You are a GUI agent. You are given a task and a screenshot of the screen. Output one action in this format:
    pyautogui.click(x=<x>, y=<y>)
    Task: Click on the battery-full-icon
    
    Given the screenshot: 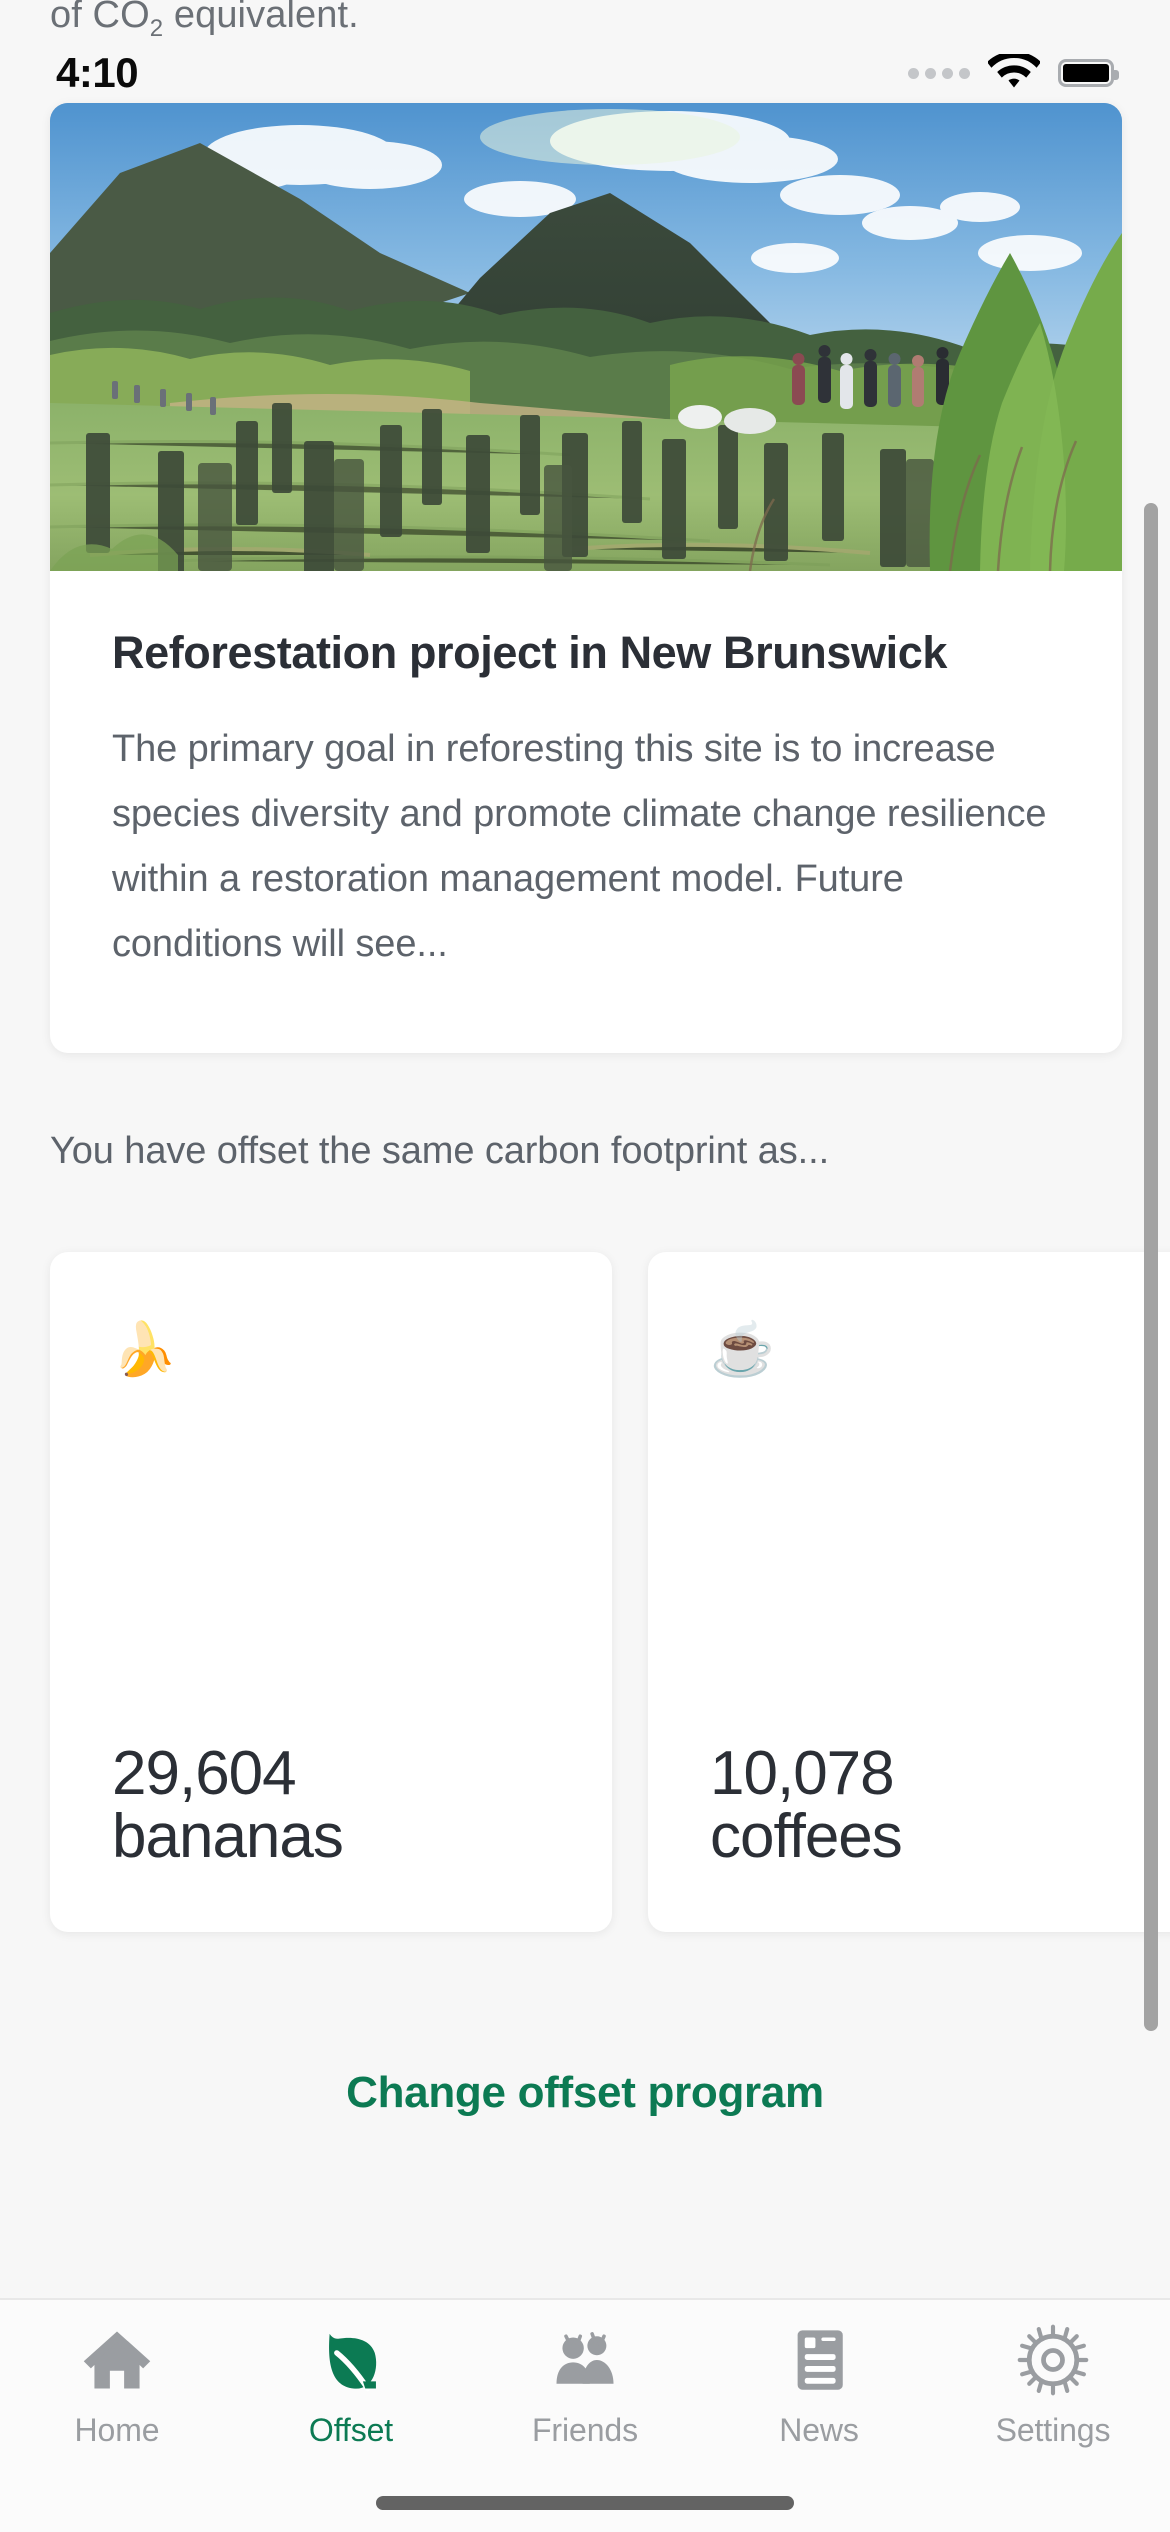 What is the action you would take?
    pyautogui.click(x=1088, y=73)
    